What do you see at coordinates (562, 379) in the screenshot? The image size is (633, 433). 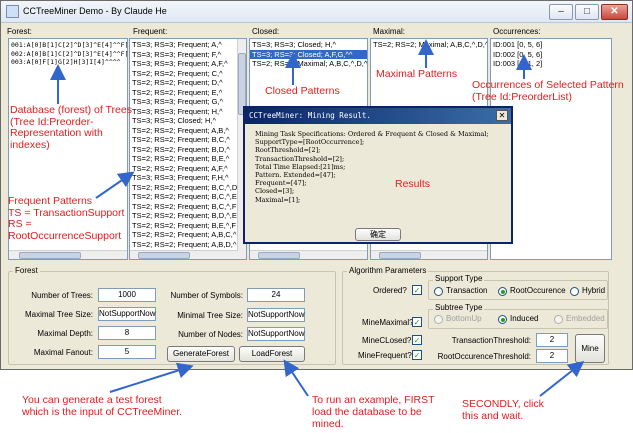 I see `arrow-to-mine` at bounding box center [562, 379].